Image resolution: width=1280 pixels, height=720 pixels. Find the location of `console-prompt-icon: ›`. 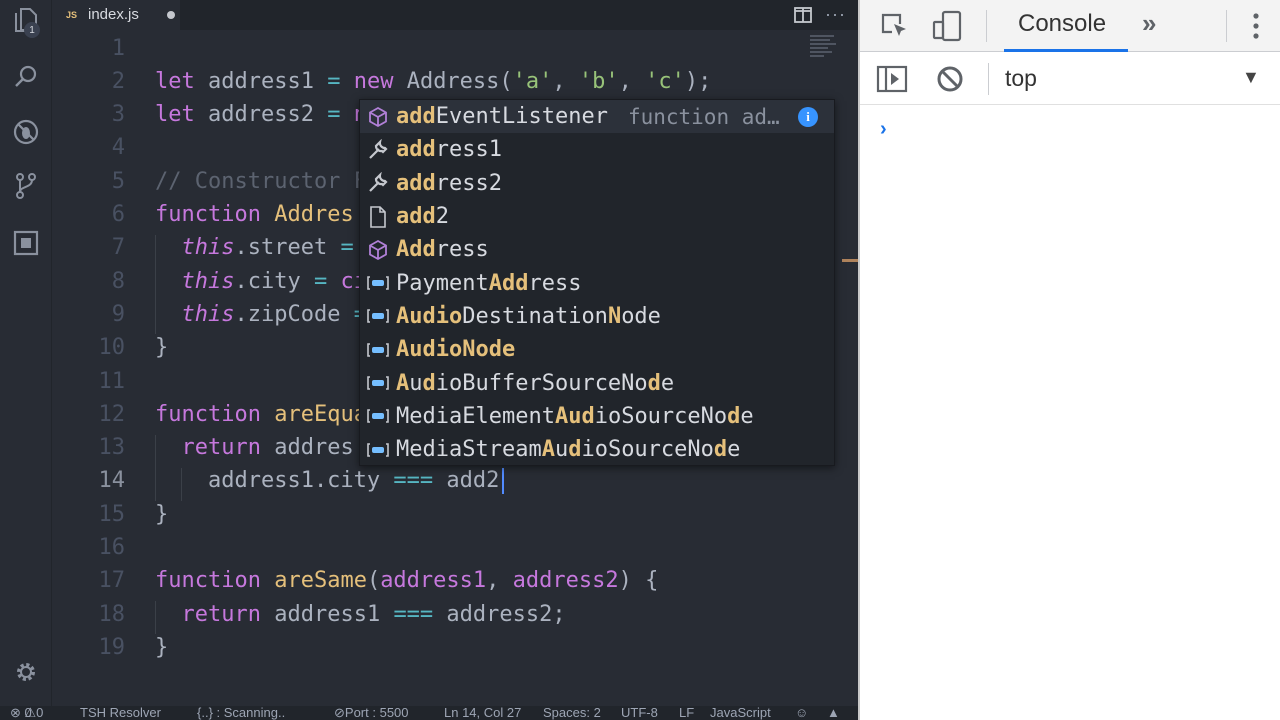

console-prompt-icon: › is located at coordinates (883, 129).